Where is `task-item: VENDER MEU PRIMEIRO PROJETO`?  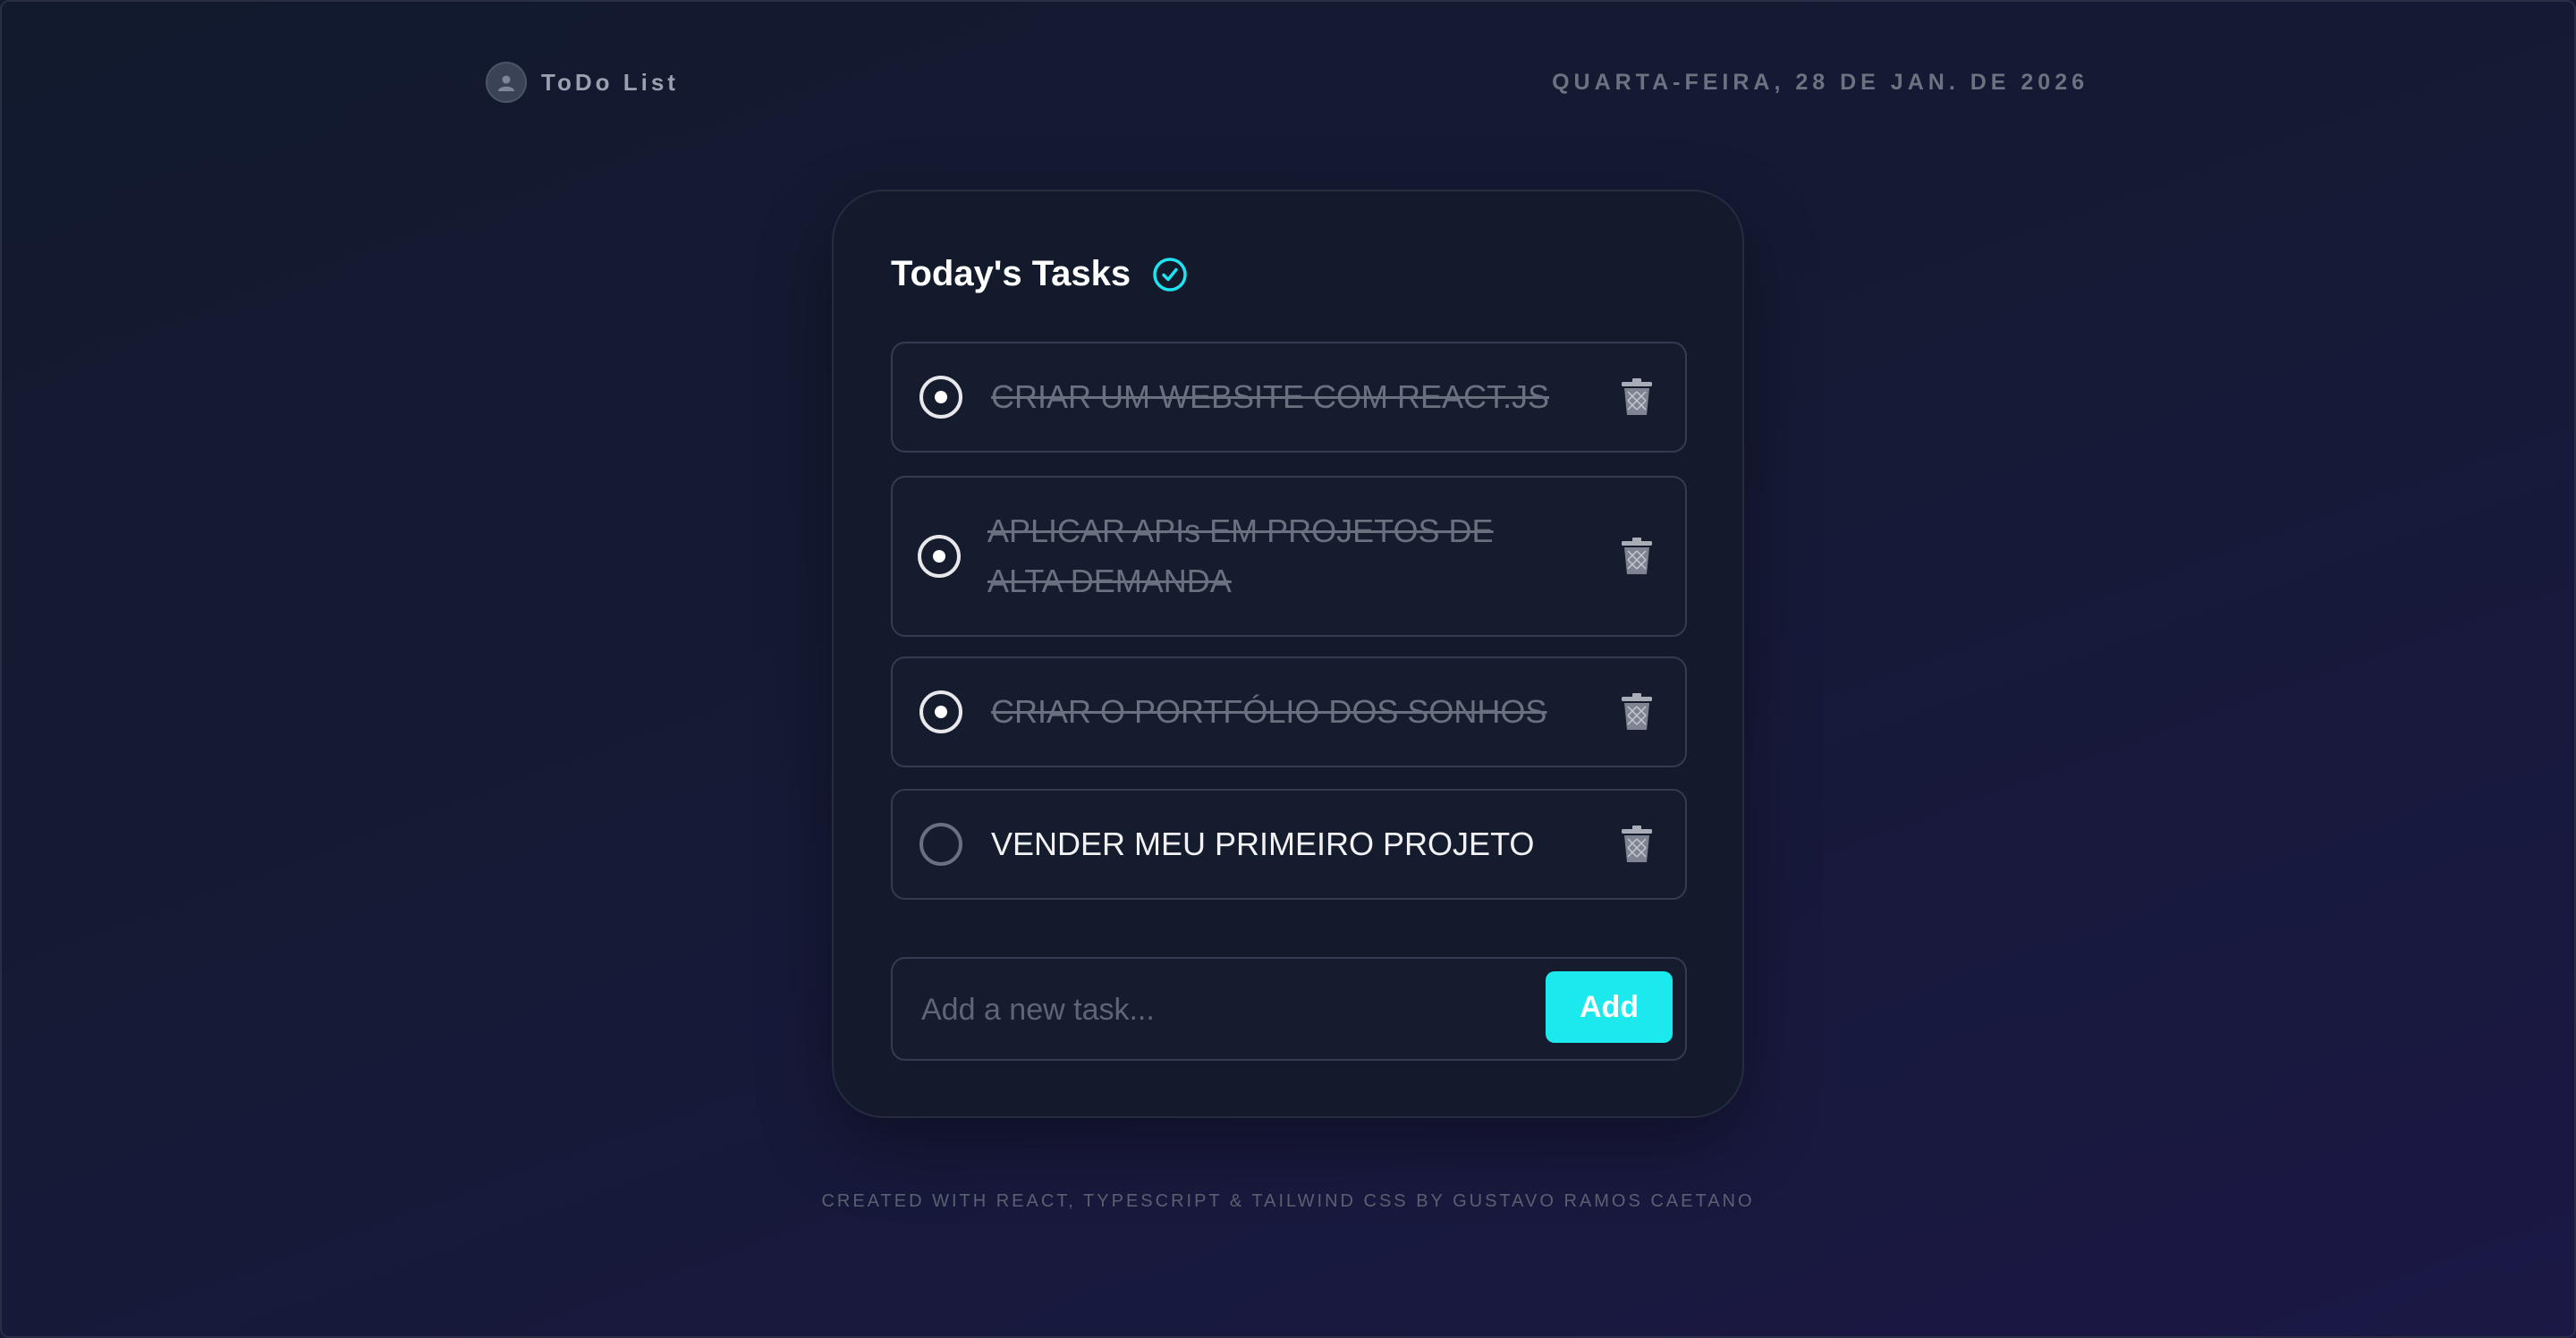
task-item: VENDER MEU PRIMEIRO PROJETO is located at coordinates (1289, 844).